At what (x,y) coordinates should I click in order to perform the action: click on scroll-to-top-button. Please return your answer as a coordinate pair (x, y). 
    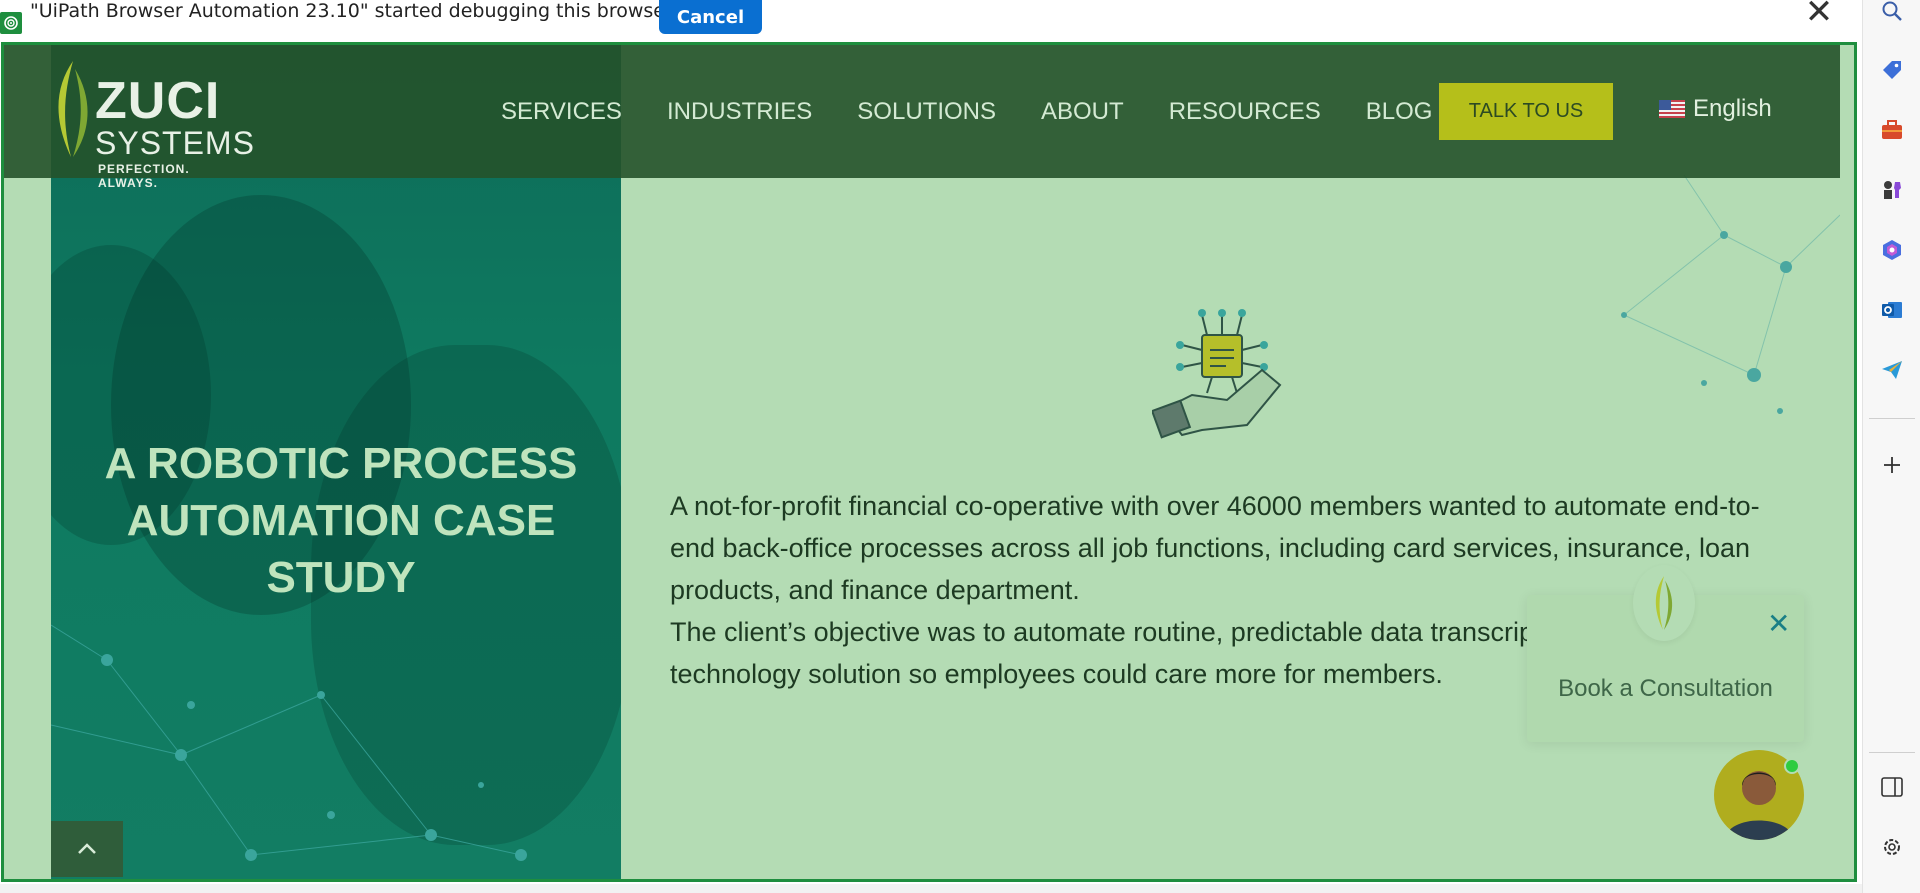
    Looking at the image, I should click on (87, 849).